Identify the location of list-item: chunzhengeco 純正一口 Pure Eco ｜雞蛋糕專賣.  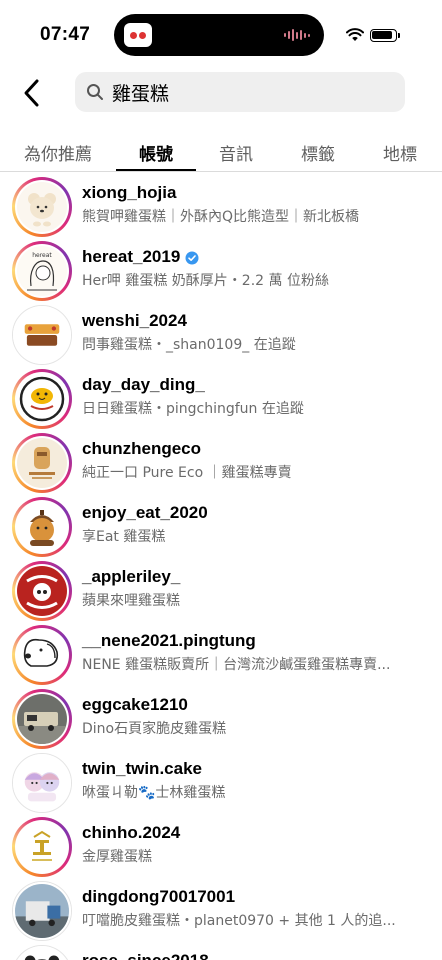
(221, 462).